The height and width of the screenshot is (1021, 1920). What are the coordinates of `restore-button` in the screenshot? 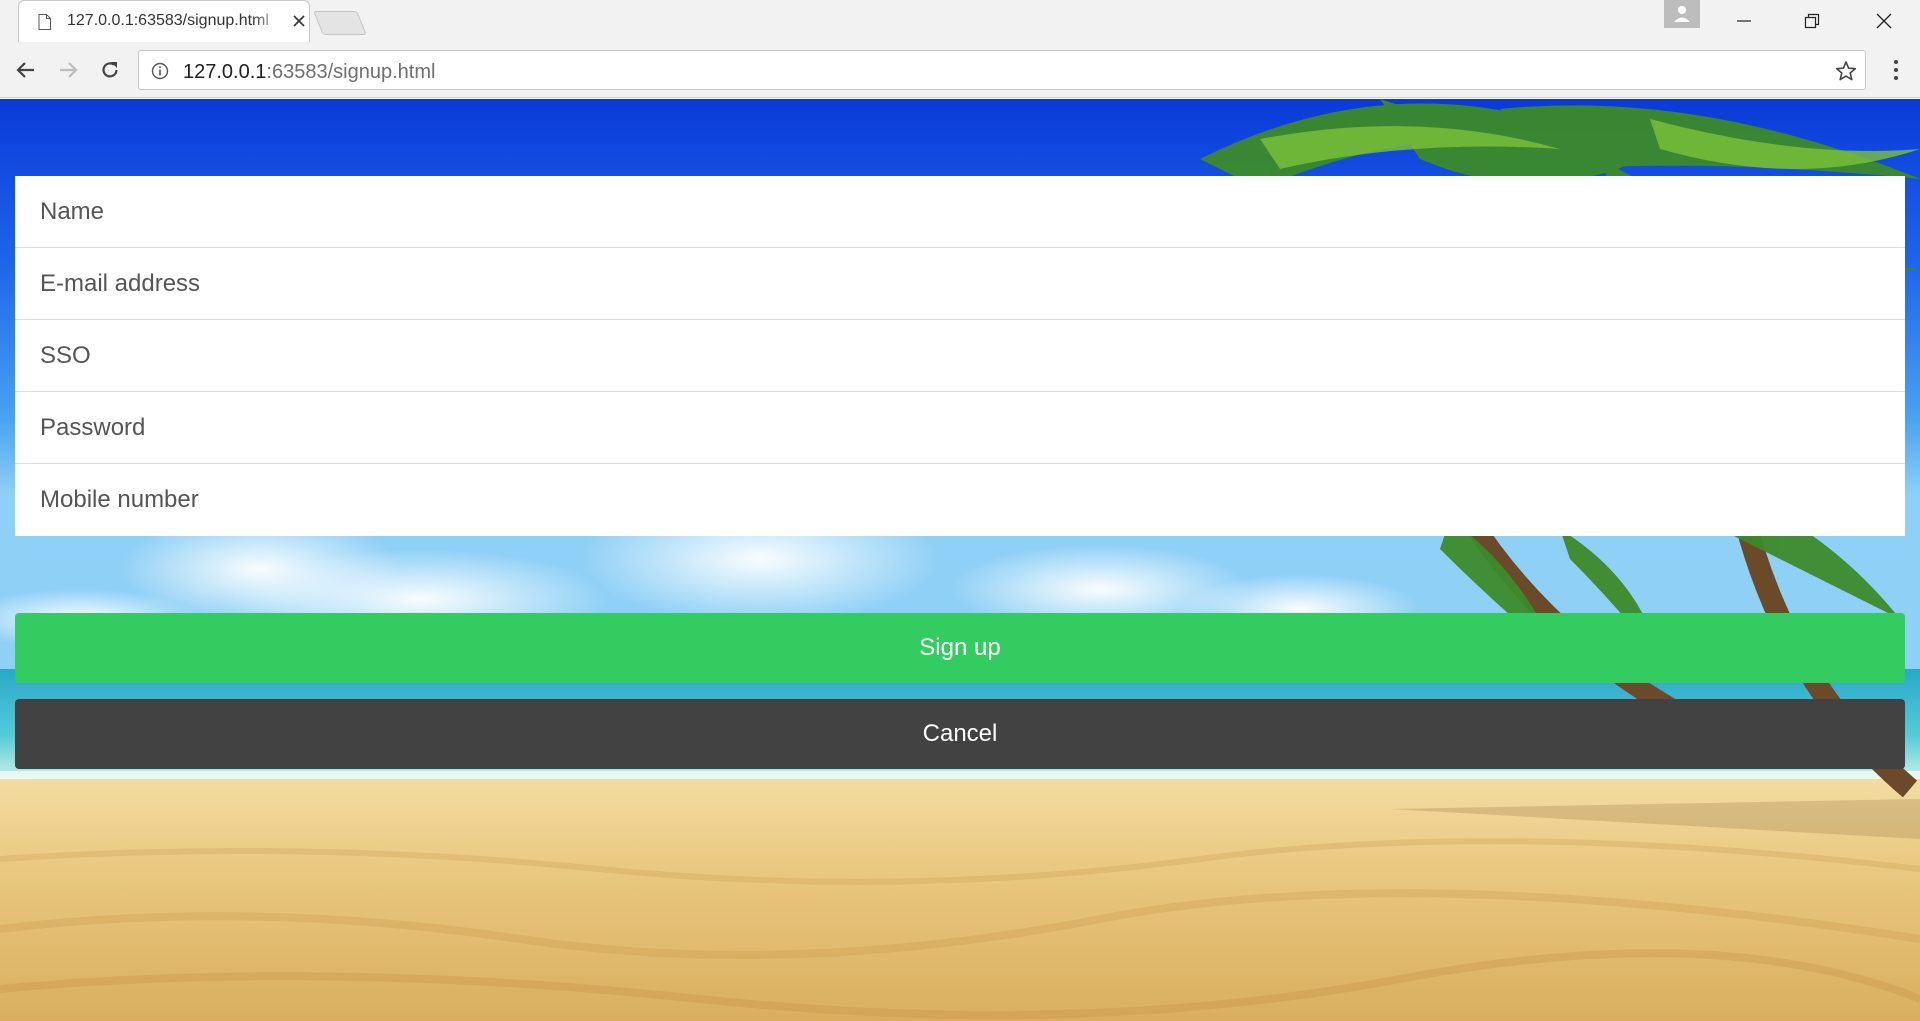 It's located at (1812, 21).